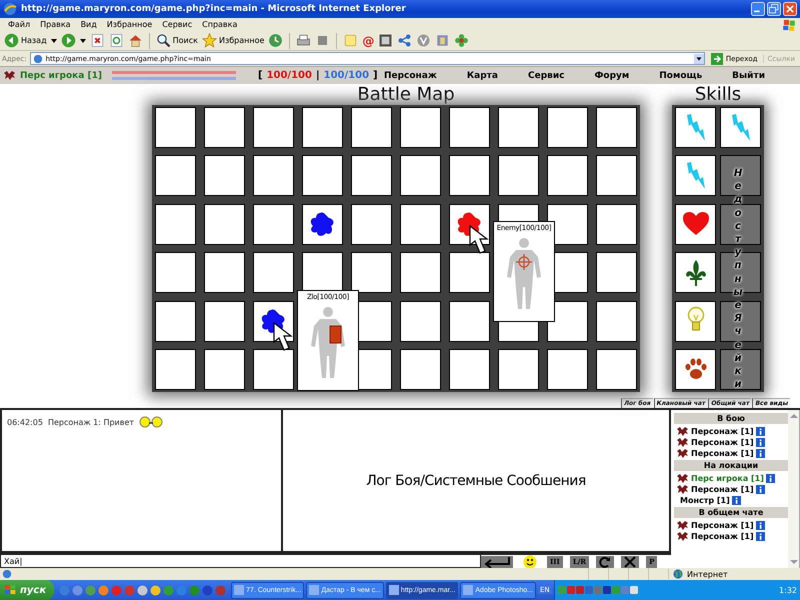 Image resolution: width=800 pixels, height=600 pixels. Describe the element at coordinates (375, 75) in the screenshot. I see `bracket-text: ]` at that location.